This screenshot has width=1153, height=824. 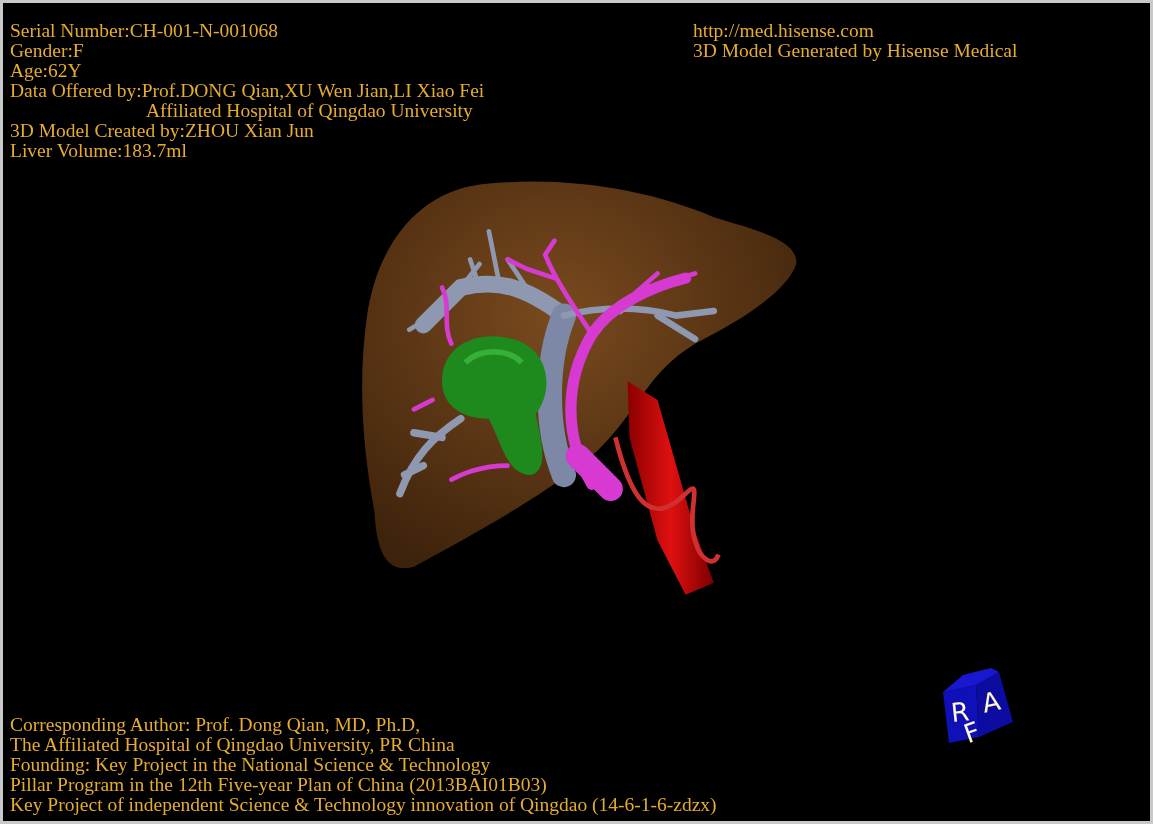 I want to click on info-text: 3D Model Created by:ZHOU Xian Jun, so click(x=162, y=131).